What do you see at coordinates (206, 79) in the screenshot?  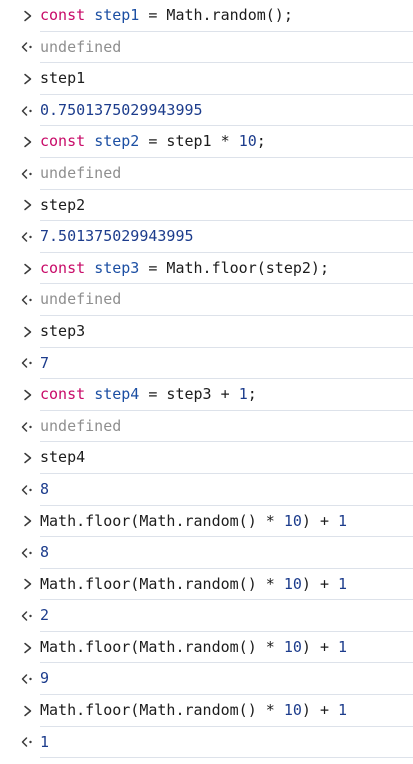 I see `console-input-row: step1` at bounding box center [206, 79].